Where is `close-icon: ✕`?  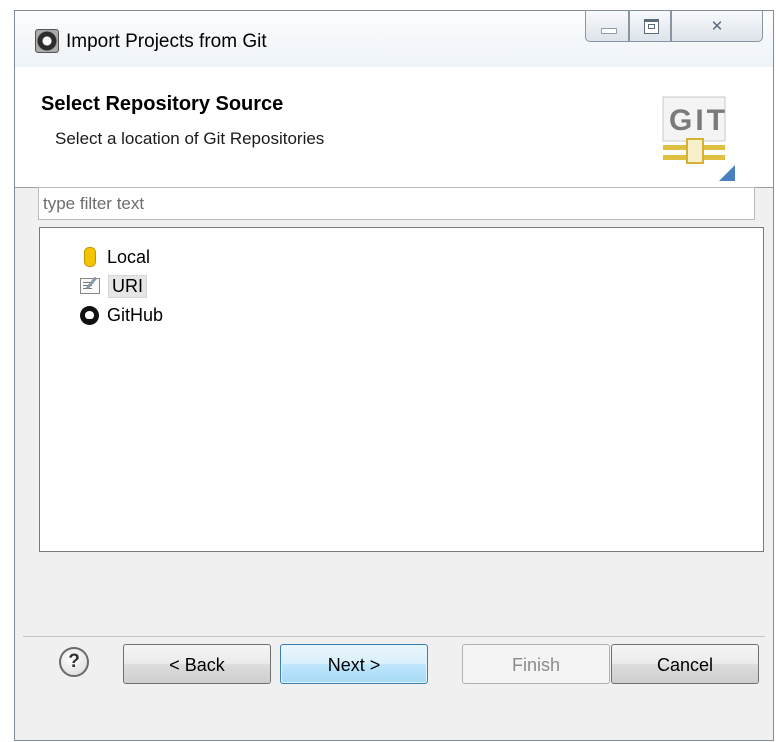 close-icon: ✕ is located at coordinates (717, 26).